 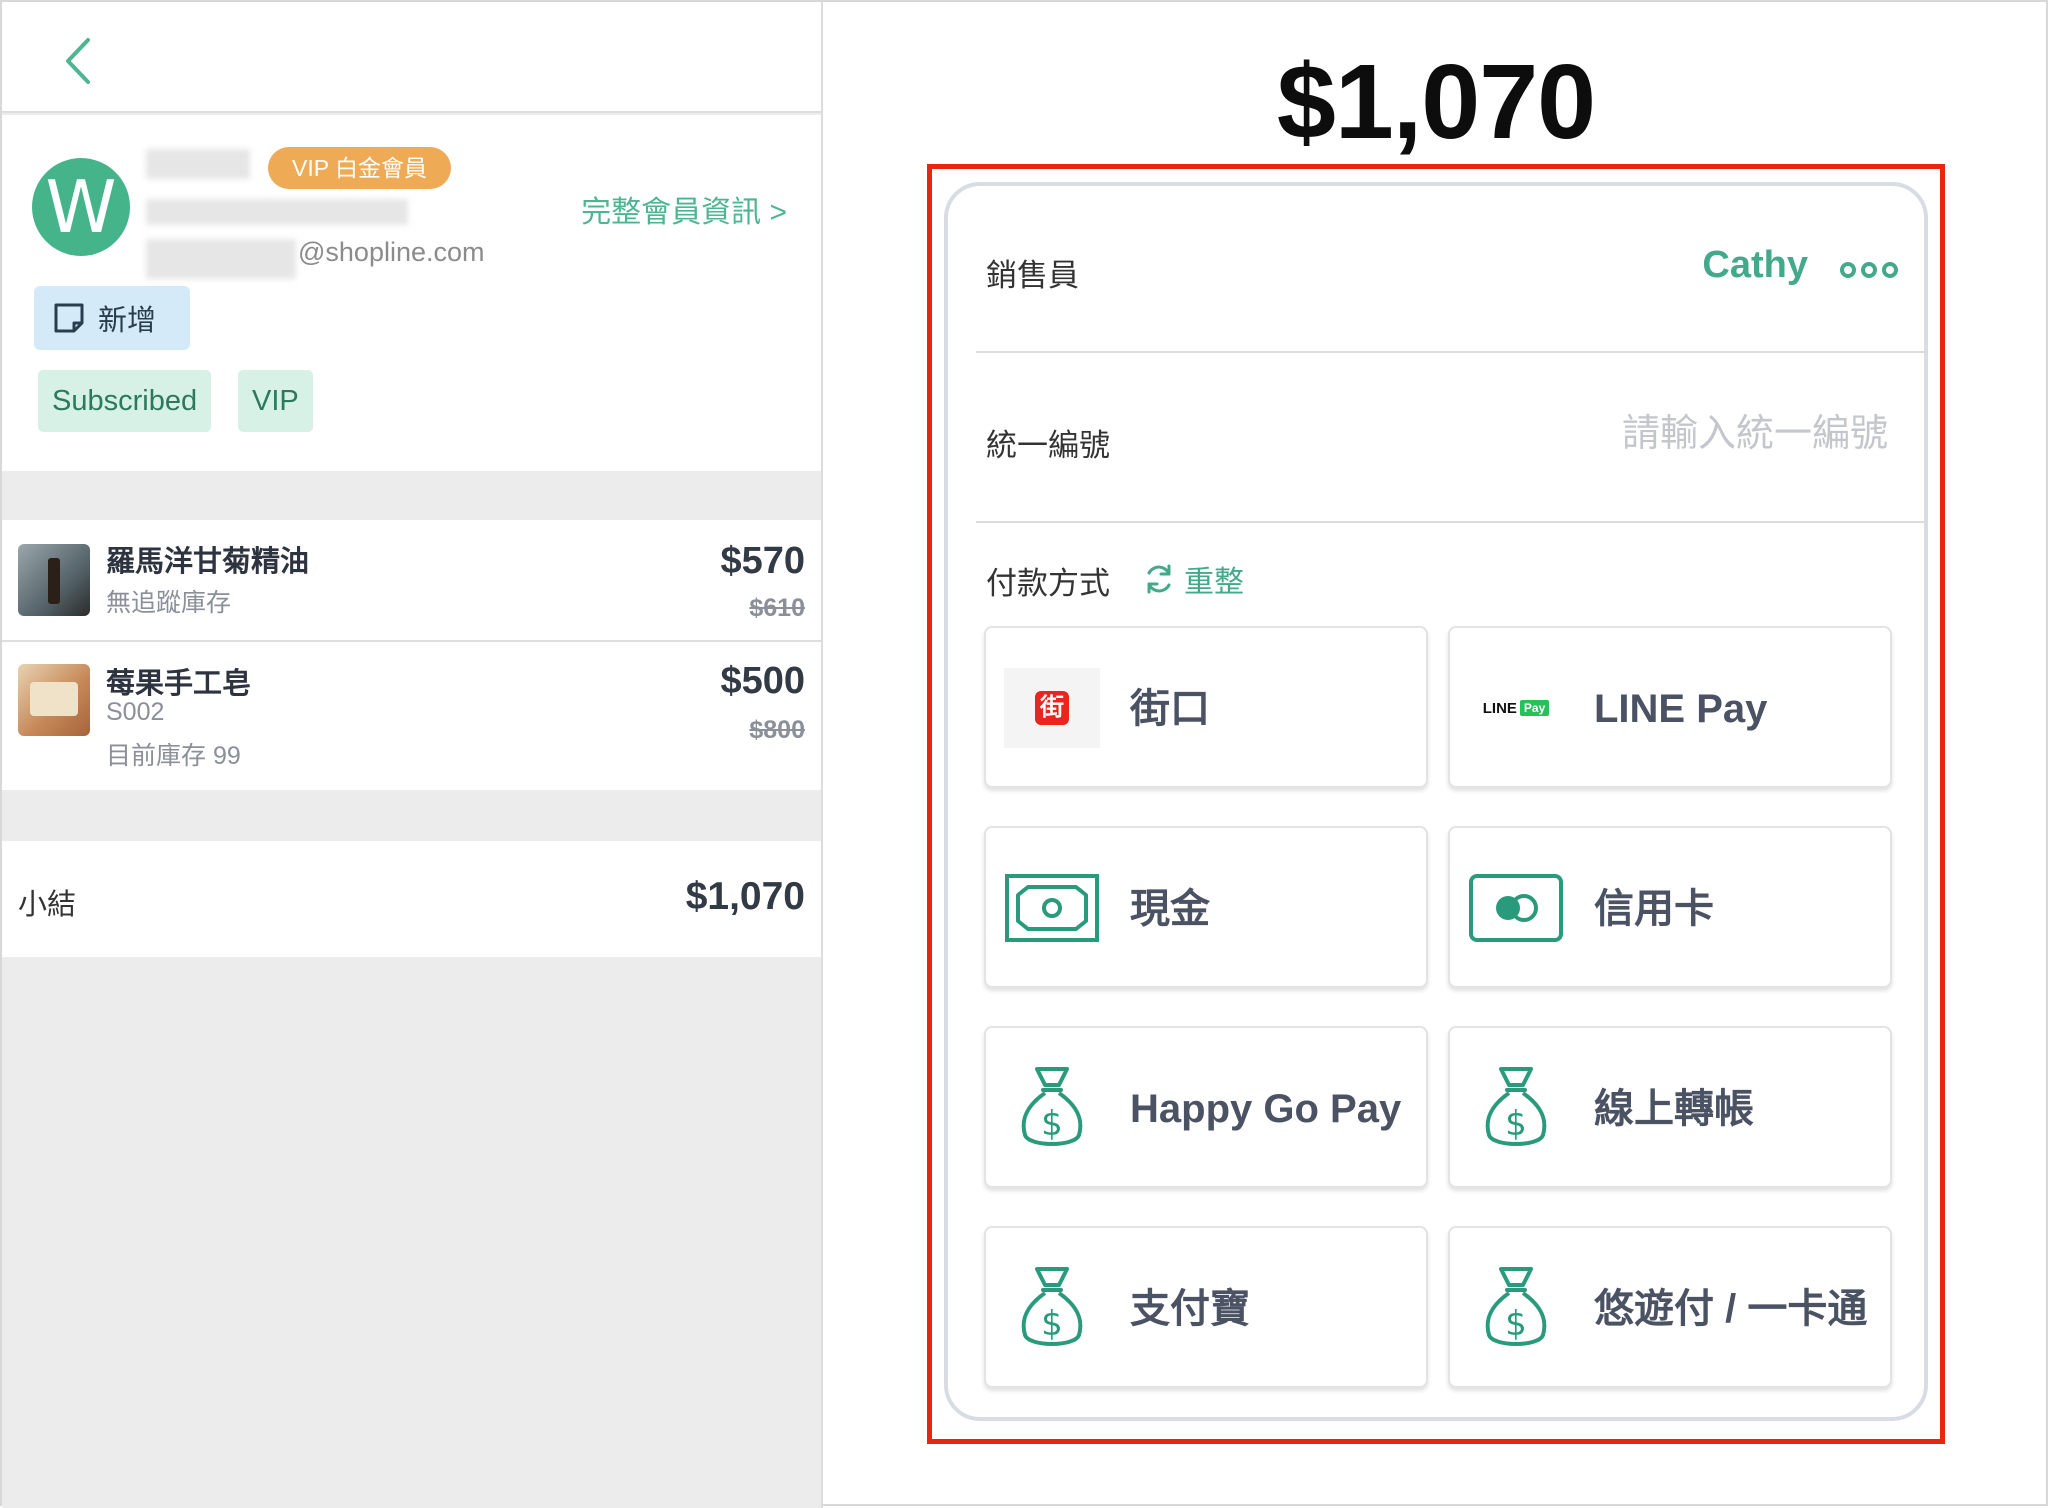 What do you see at coordinates (1436, 102) in the screenshot?
I see `order-total: $1,070` at bounding box center [1436, 102].